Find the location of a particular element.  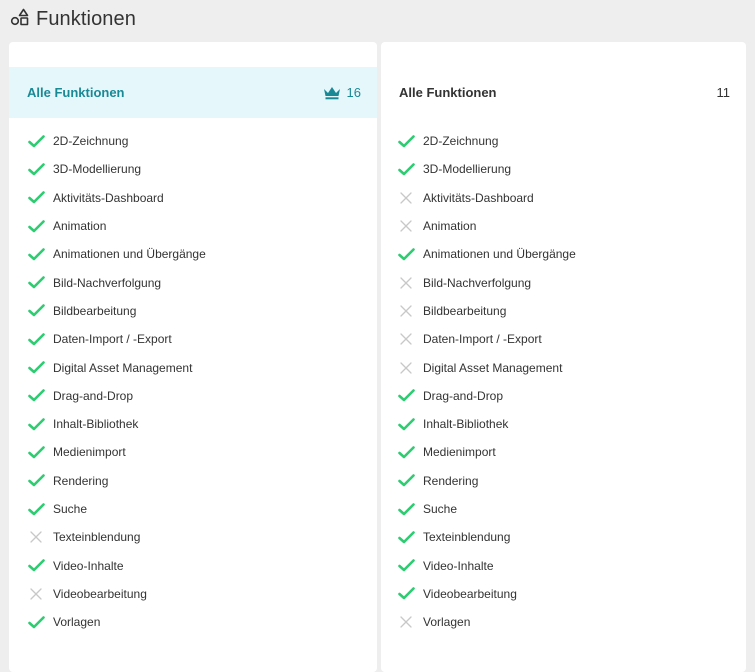

feature-item: Drag-and-Drop is located at coordinates (193, 396).